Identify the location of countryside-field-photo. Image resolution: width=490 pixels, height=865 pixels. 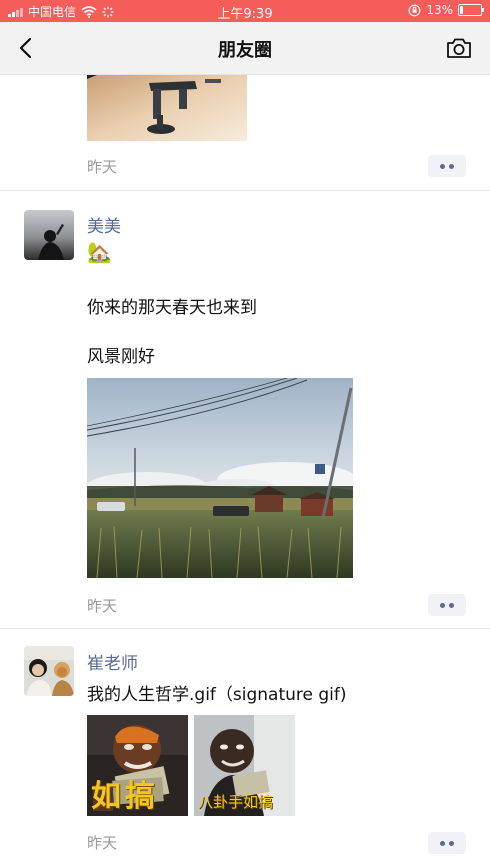
(220, 478).